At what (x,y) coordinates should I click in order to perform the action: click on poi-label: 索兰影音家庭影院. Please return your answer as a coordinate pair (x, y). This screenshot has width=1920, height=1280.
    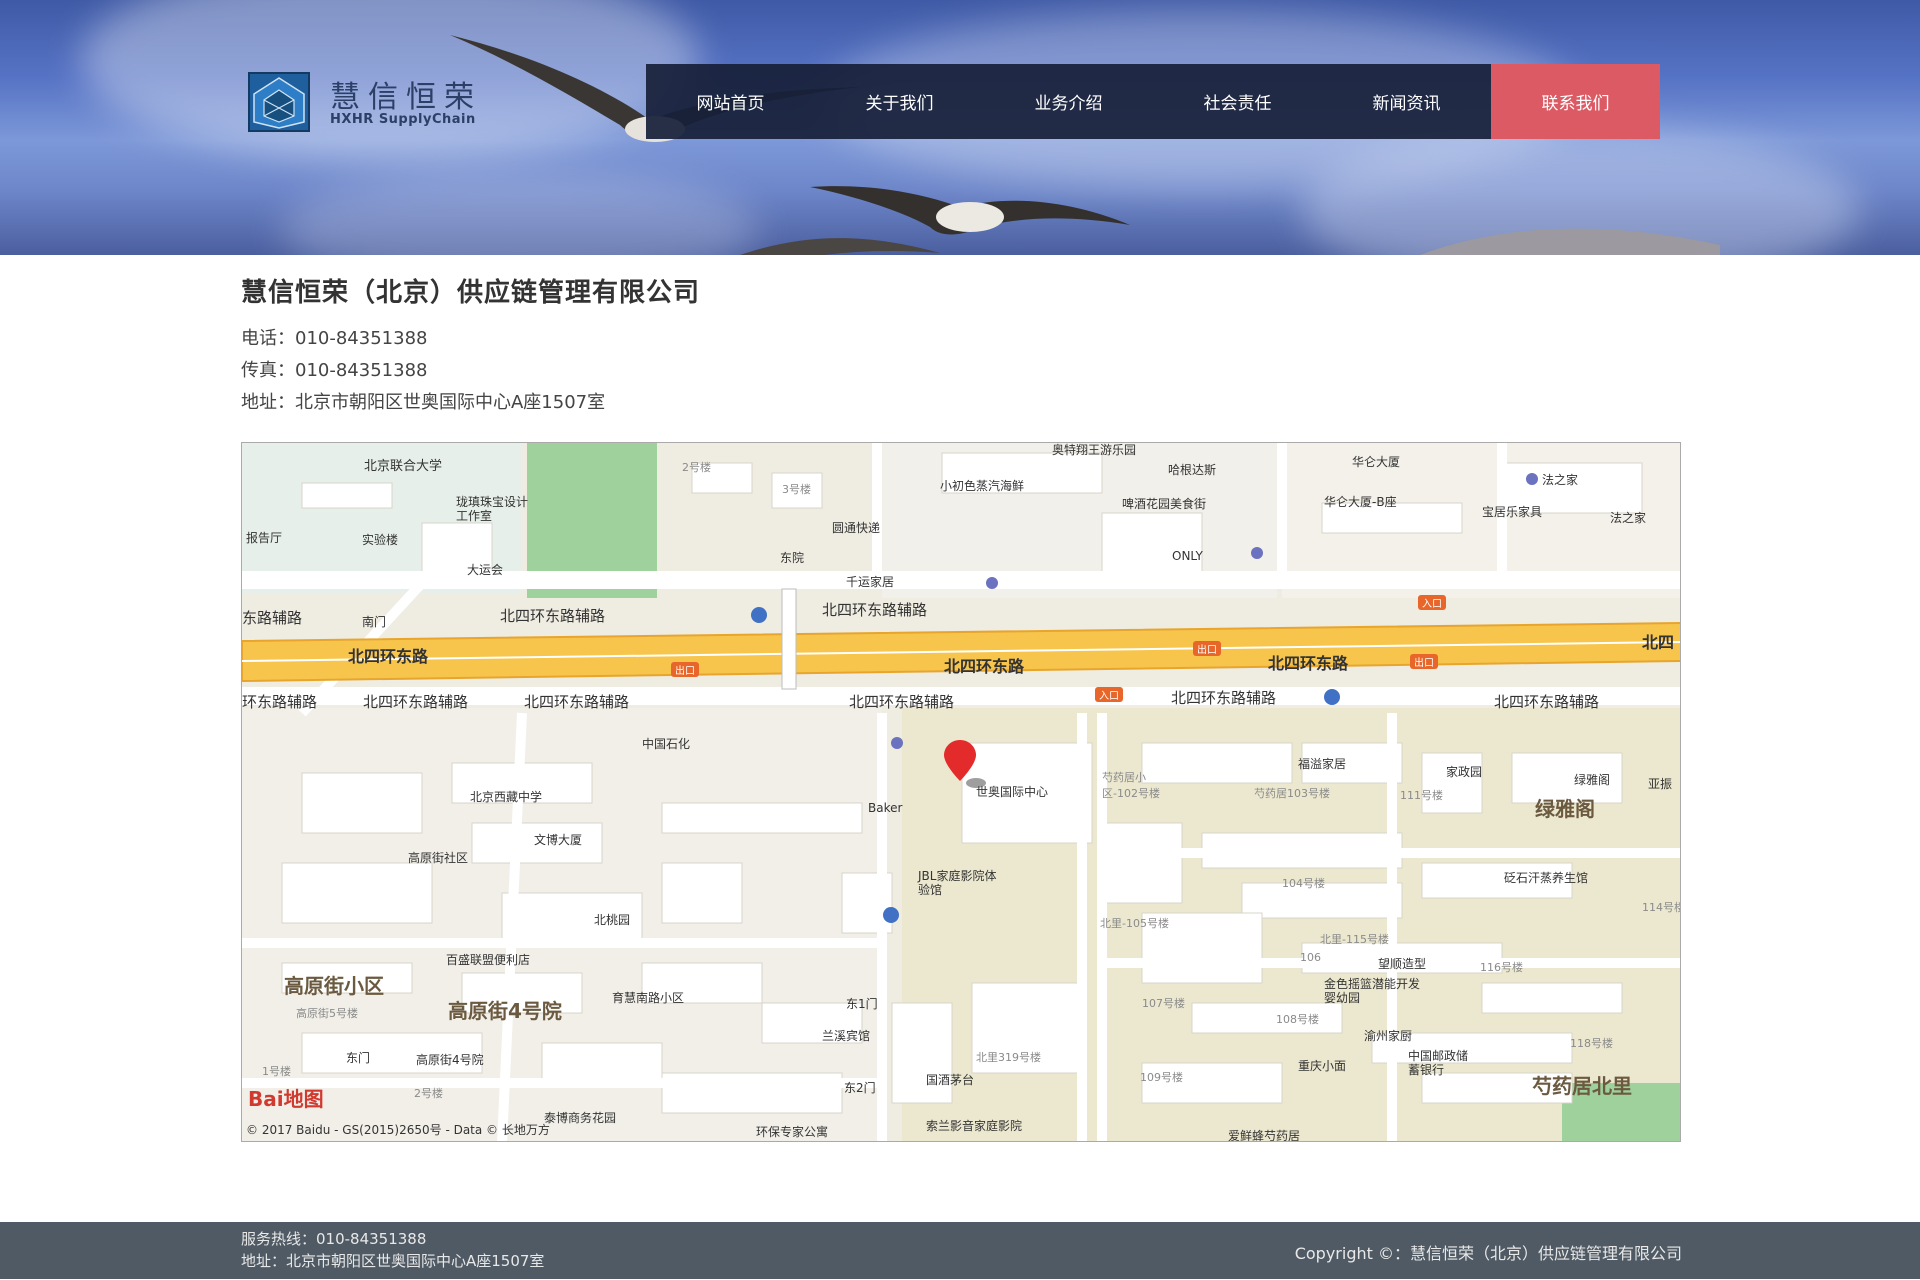
    Looking at the image, I should click on (974, 1126).